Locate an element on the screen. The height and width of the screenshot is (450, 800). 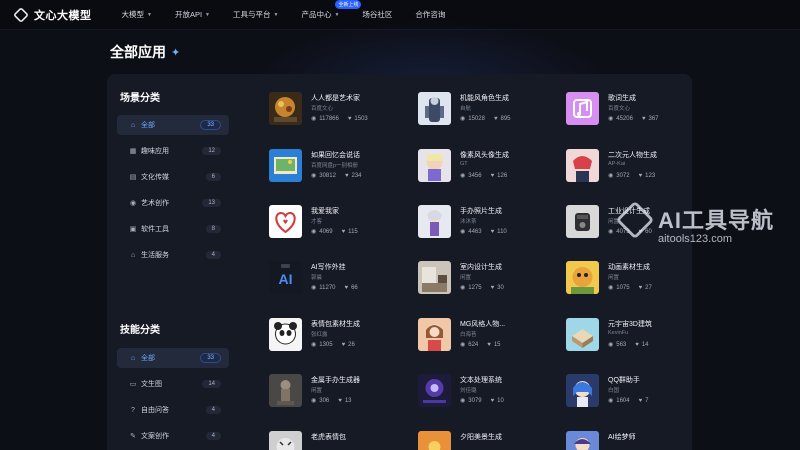
app-stats: ◉ 3079 ♥ 10 is located at coordinates (482, 401).